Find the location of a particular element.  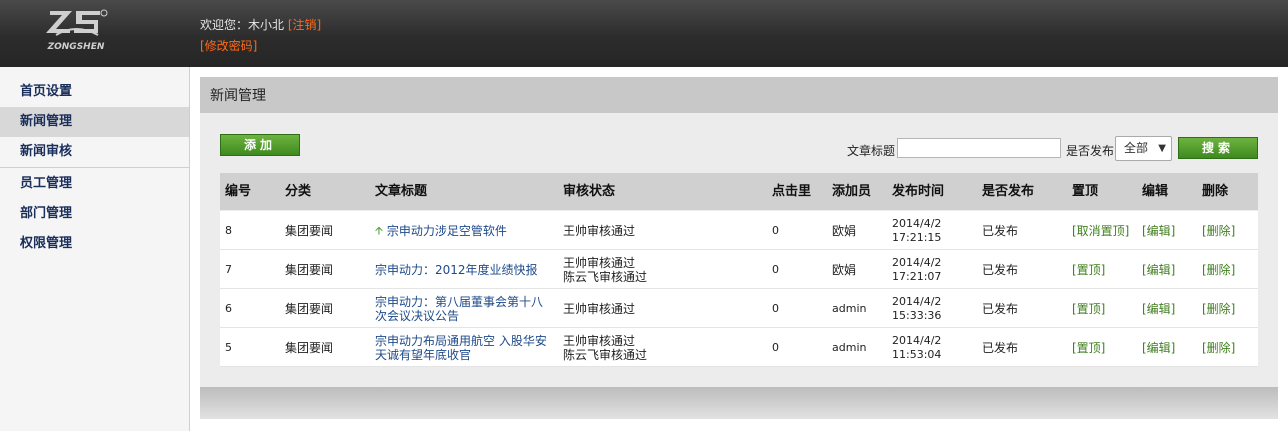

cell-date-time: 17:21:15 is located at coordinates (917, 237).